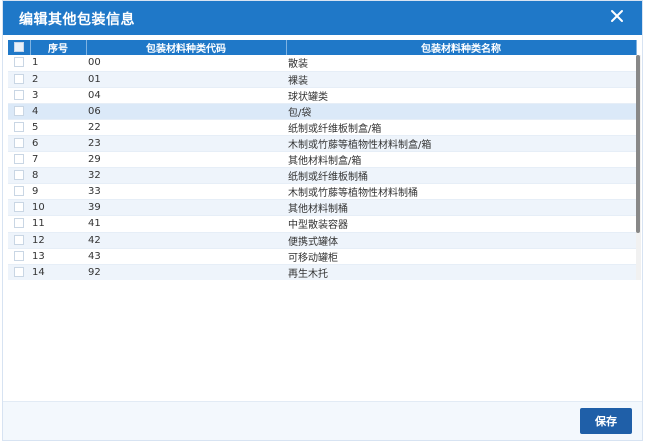 The height and width of the screenshot is (444, 647). What do you see at coordinates (186, 95) in the screenshot?
I see `row-code: 04` at bounding box center [186, 95].